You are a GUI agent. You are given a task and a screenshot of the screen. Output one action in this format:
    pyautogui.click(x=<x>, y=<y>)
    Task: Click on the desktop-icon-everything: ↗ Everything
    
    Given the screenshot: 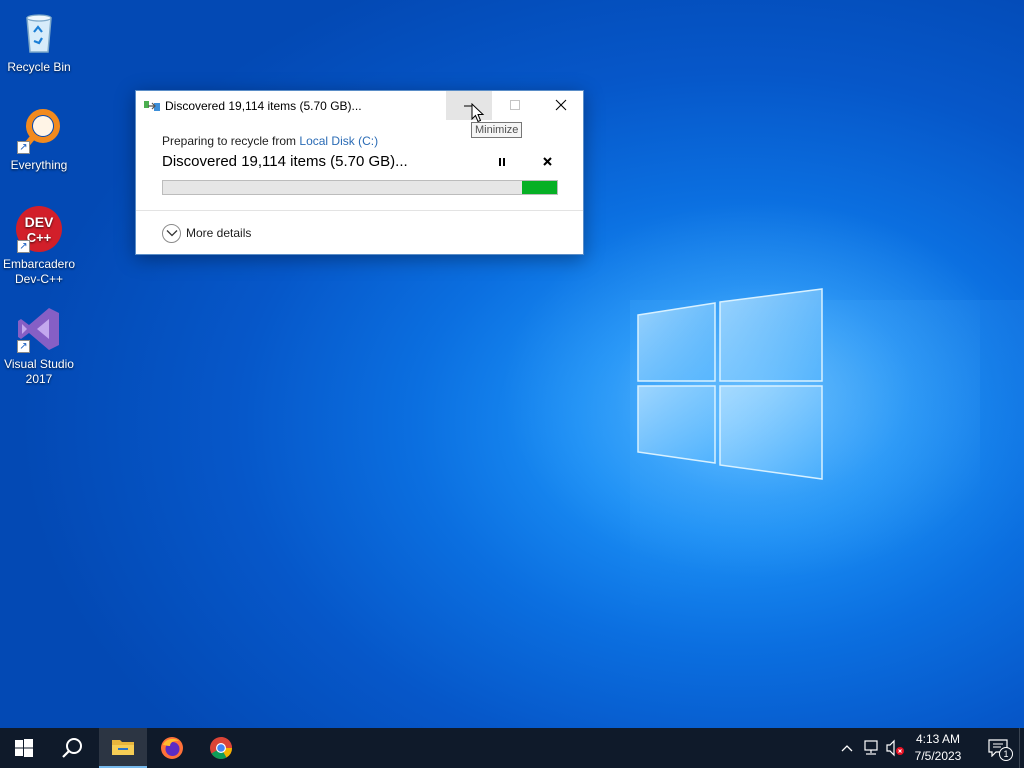 What is the action you would take?
    pyautogui.click(x=39, y=139)
    